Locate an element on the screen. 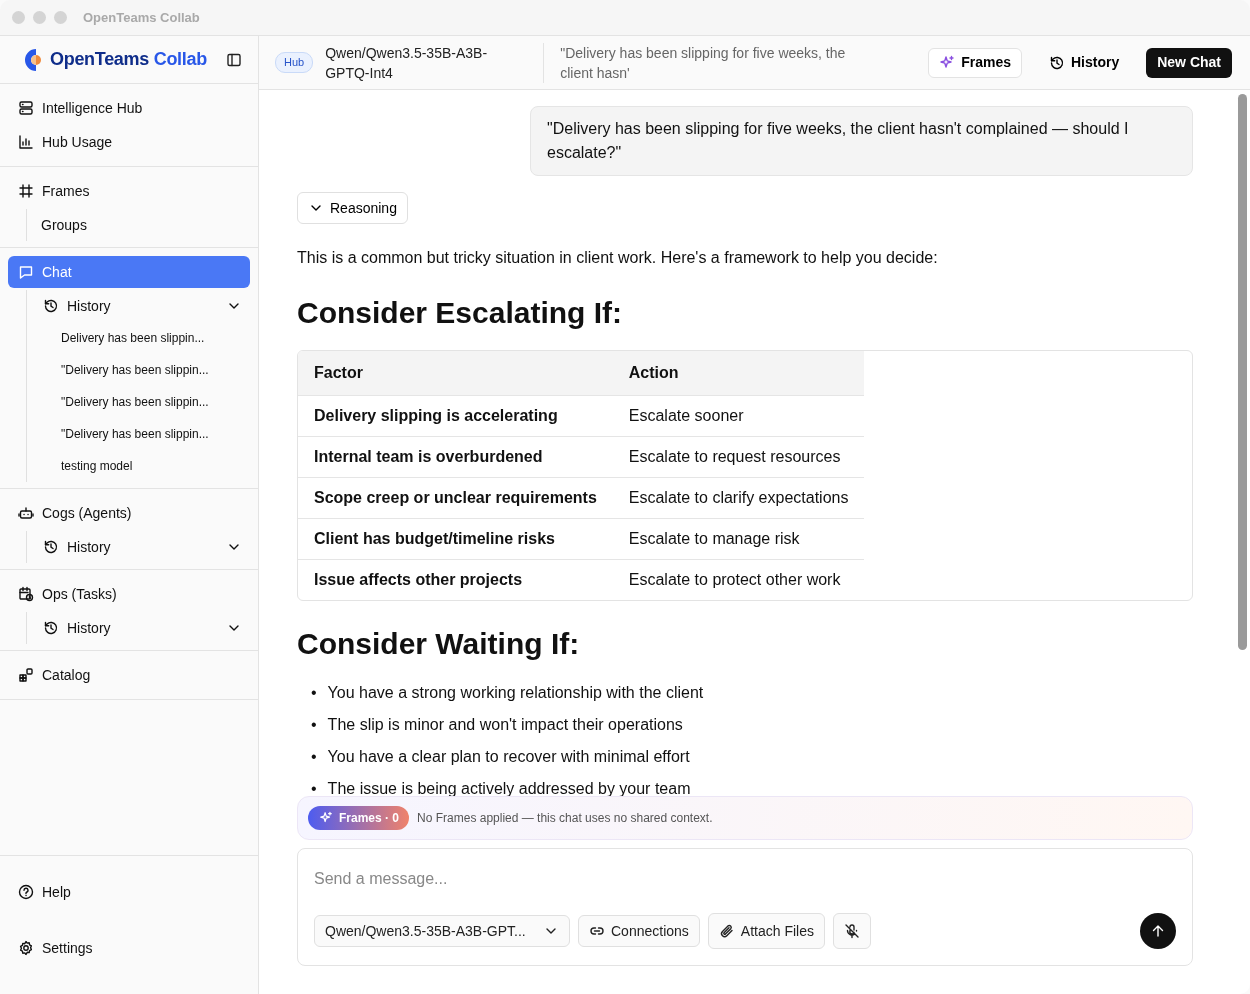 Image resolution: width=1250 pixels, height=994 pixels. paragraph: This is a common but tricky situation in client work. Here's a framework to help you decide: is located at coordinates (618, 258).